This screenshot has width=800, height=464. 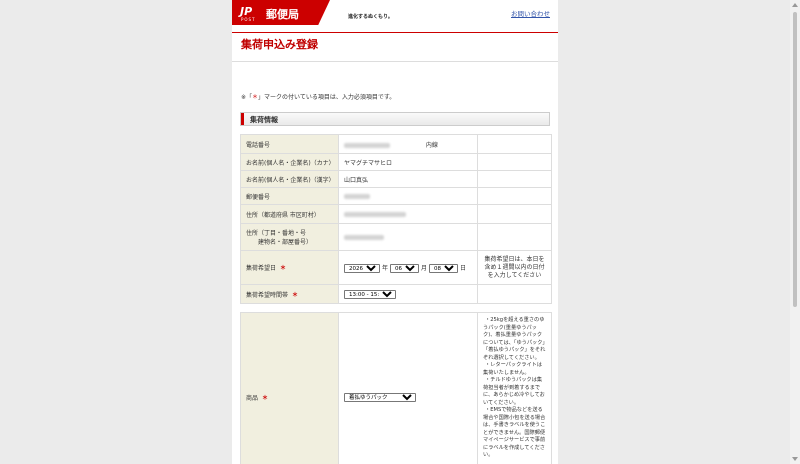 I want to click on address2-label-line1: 住所（丁目・番地・号, so click(x=276, y=233).